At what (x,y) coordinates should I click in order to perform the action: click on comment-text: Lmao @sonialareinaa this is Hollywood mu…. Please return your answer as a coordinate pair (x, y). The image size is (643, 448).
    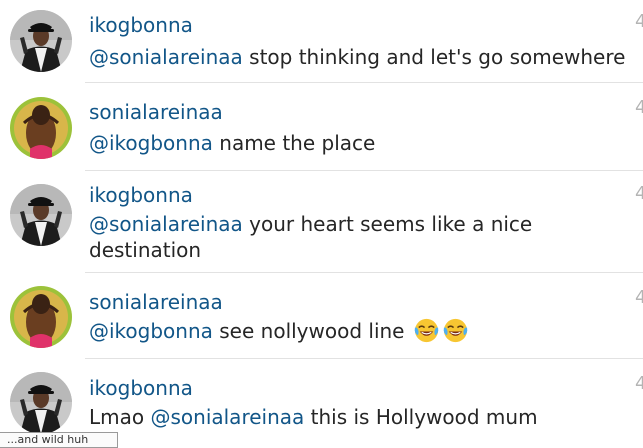
    Looking at the image, I should click on (365, 417).